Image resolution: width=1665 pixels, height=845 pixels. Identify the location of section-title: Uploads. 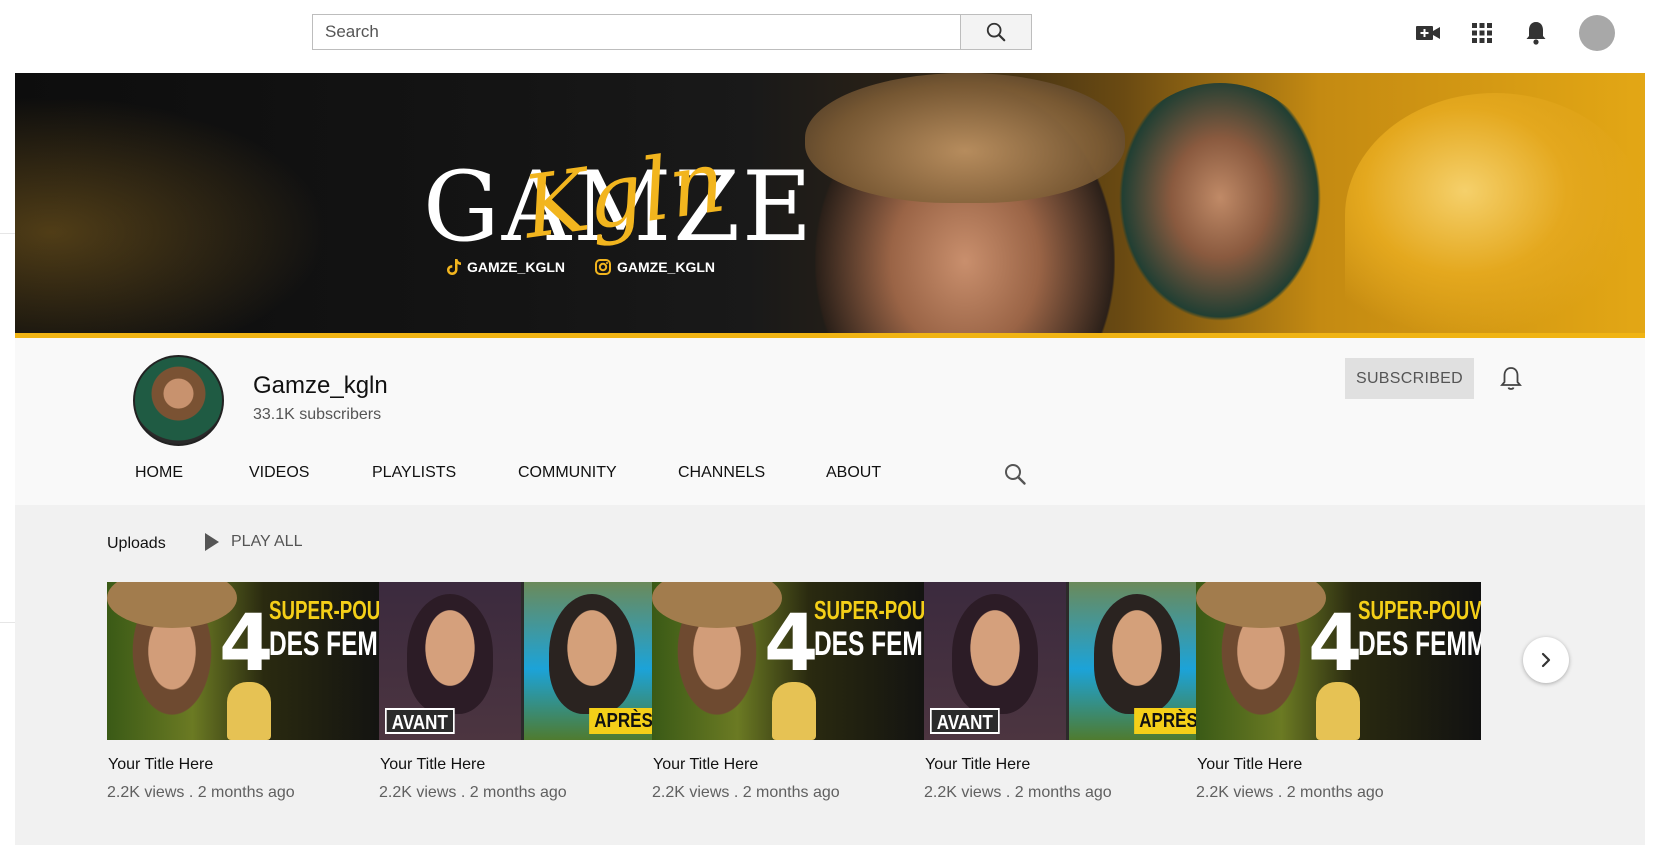
(136, 543).